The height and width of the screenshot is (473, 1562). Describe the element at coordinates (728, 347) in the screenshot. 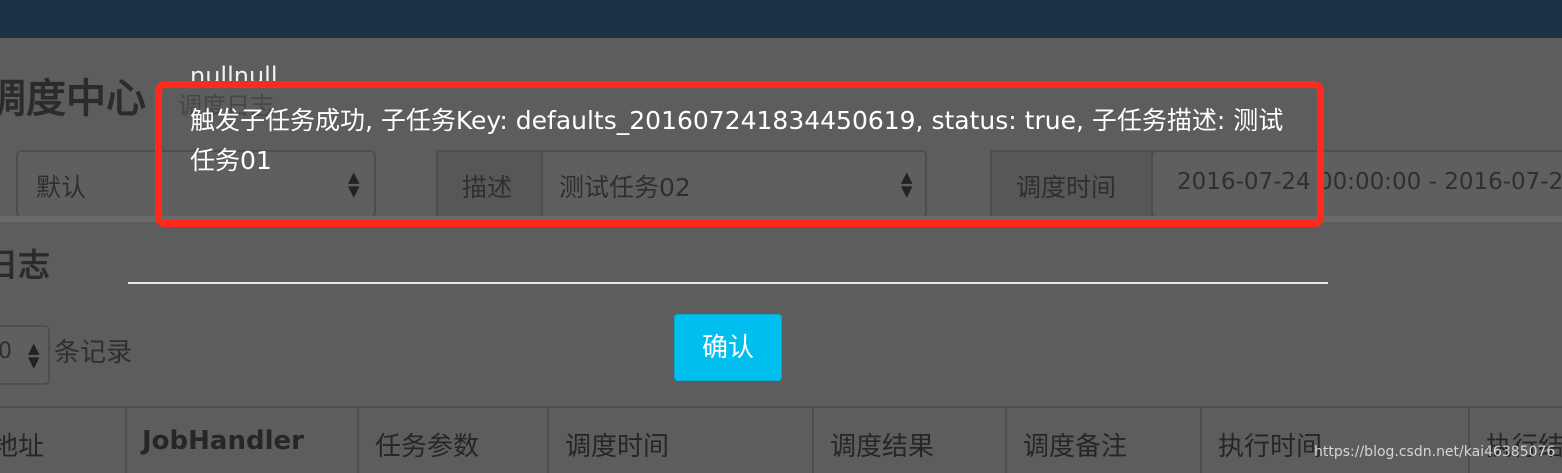

I see `confirm-button: 确认` at that location.